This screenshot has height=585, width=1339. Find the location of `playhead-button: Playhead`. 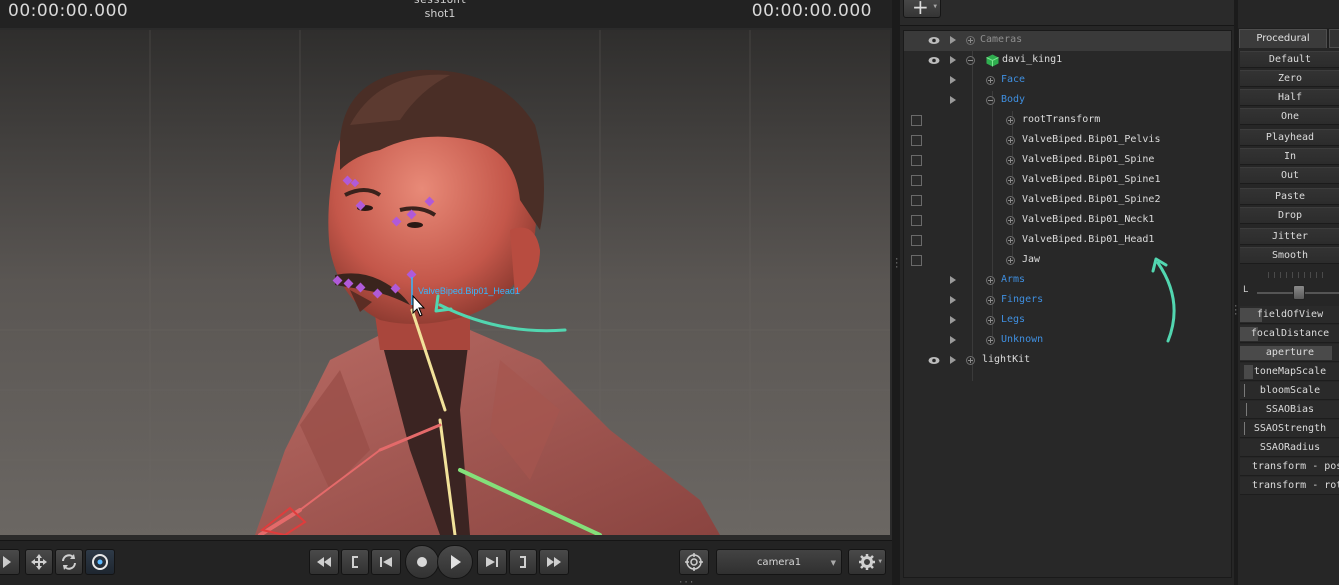

playhead-button: Playhead is located at coordinates (1289, 137).